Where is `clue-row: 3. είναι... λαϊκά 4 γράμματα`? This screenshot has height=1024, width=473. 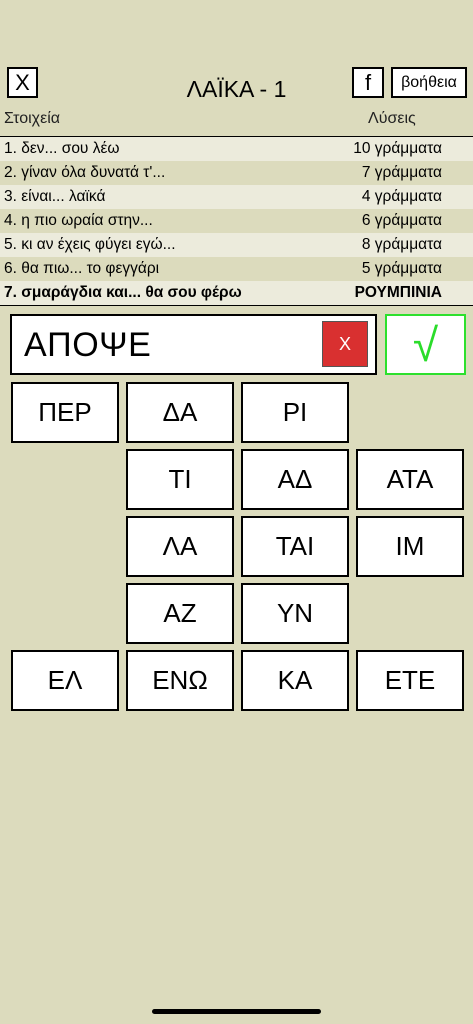
clue-row: 3. είναι... λαϊκά 4 γράμματα is located at coordinates (236, 197).